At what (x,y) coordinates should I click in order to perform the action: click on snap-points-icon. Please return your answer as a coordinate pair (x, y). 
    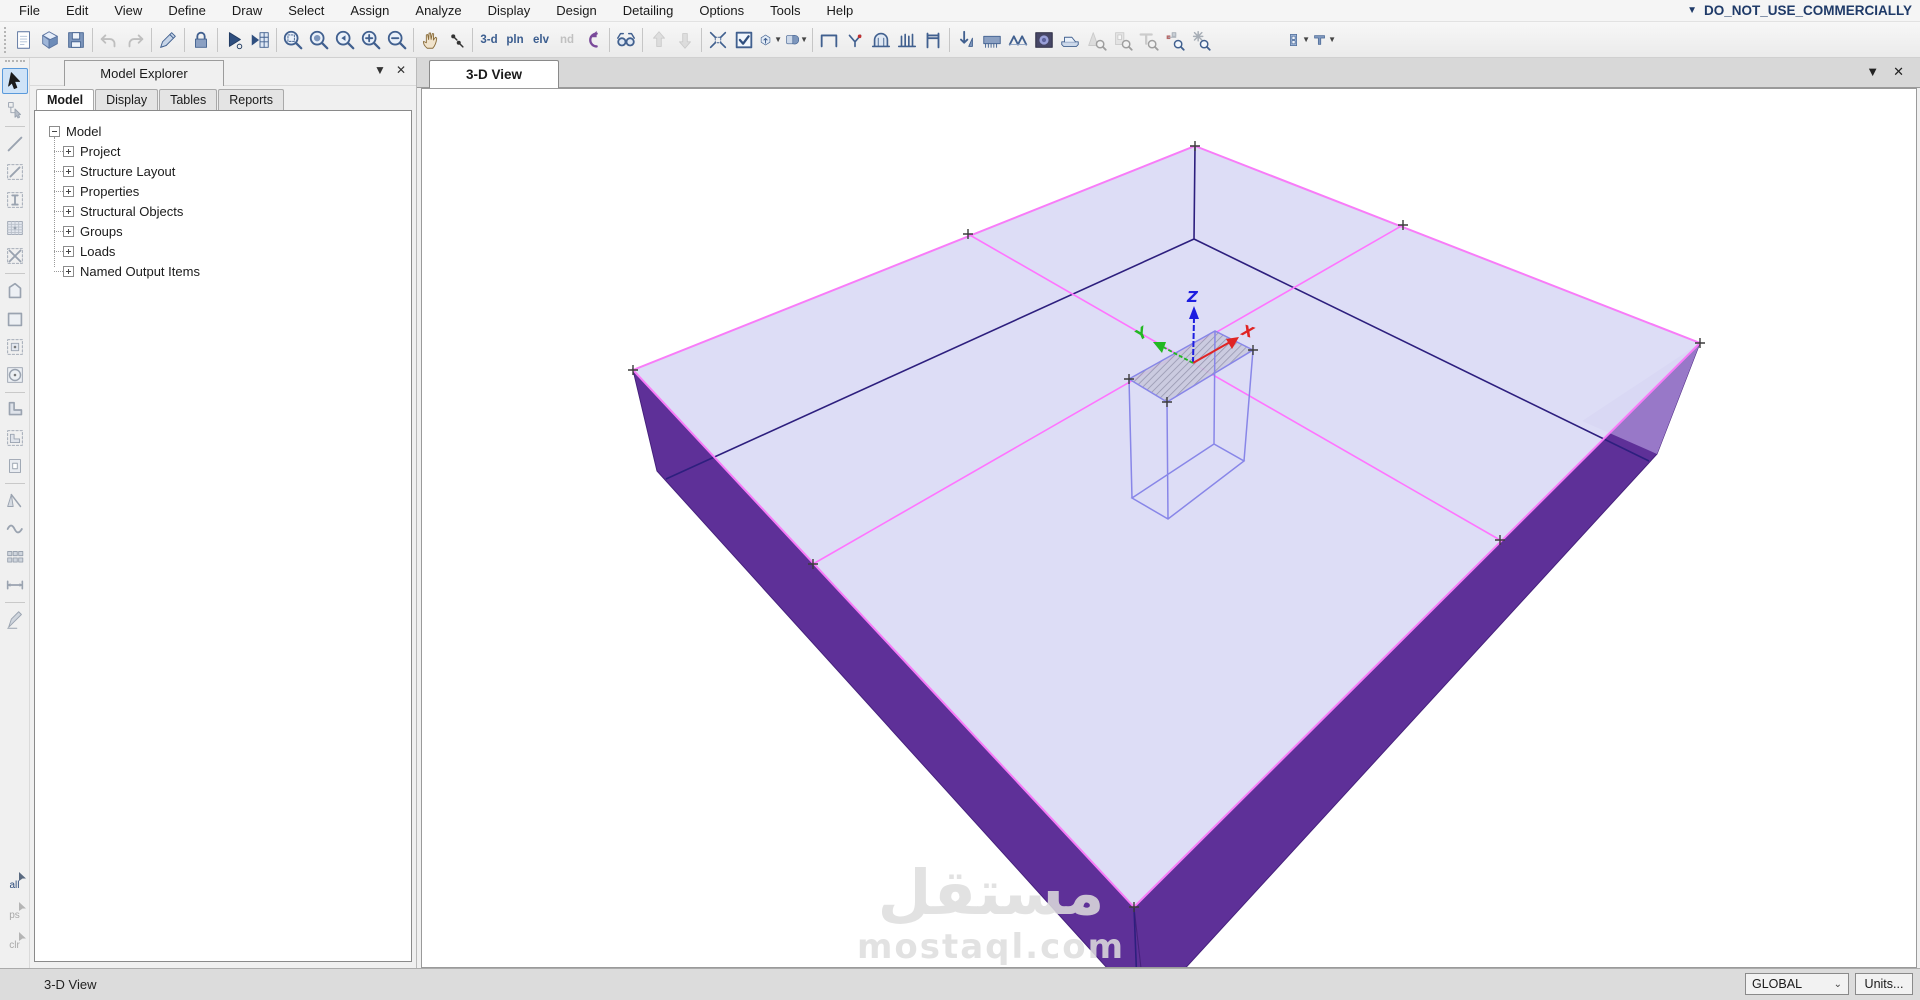
    Looking at the image, I should click on (456, 40).